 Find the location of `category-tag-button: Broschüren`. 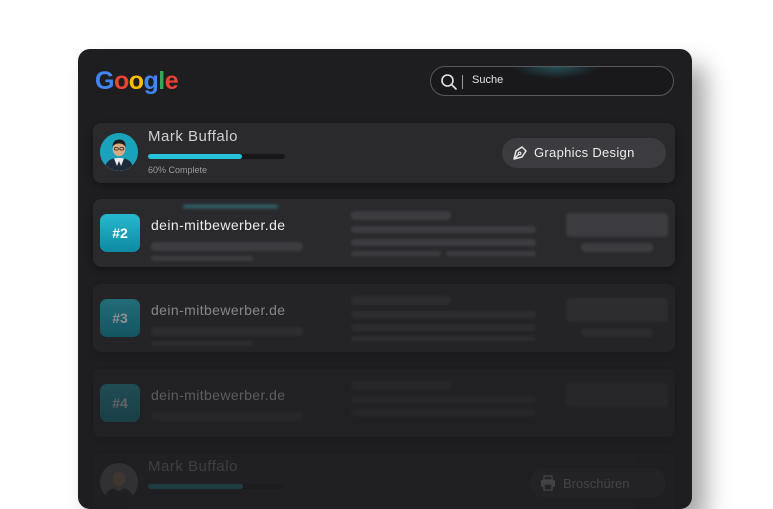

category-tag-button: Broschüren is located at coordinates (598, 483).